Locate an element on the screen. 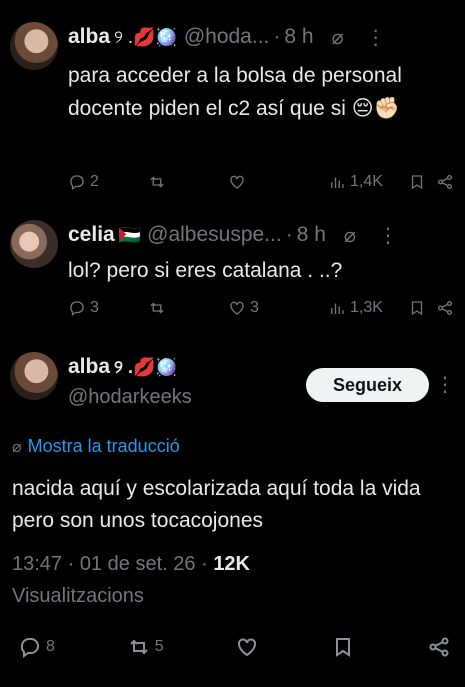 This screenshot has height=687, width=465. tweet-time: 13:47 is located at coordinates (37, 564).